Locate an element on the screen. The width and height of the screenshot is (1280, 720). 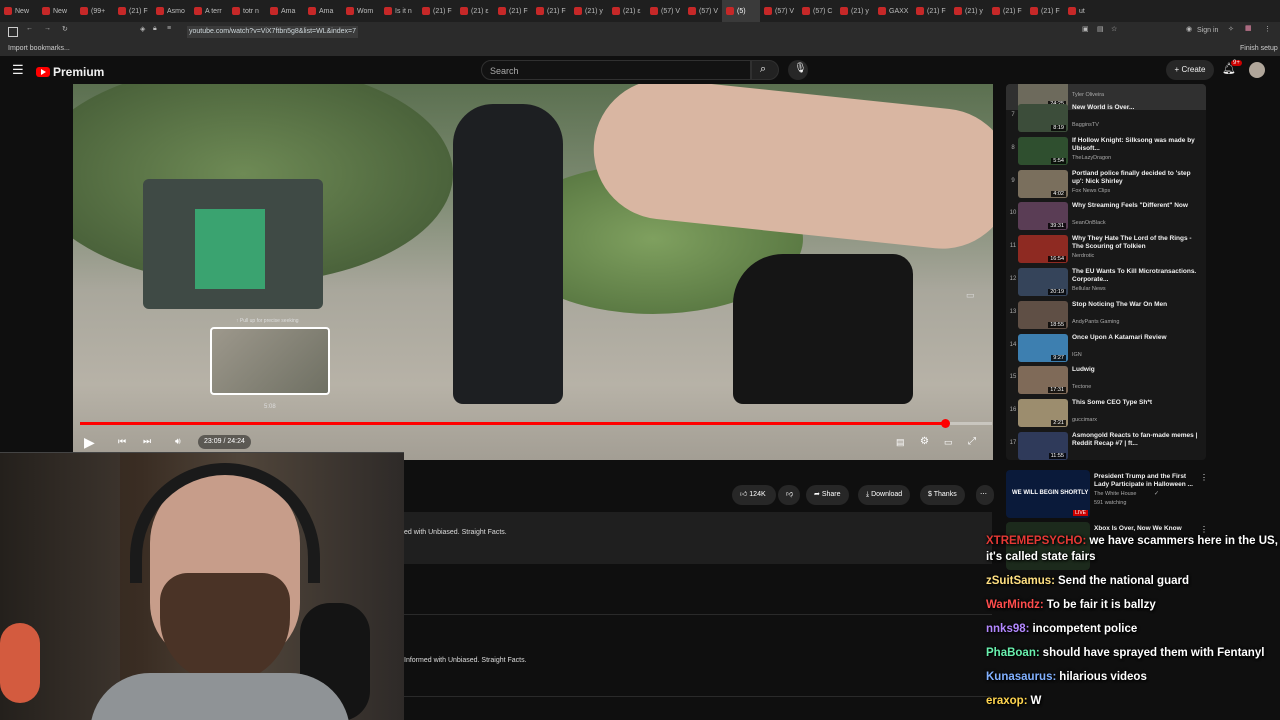
like-button: 👍︎ 124K is located at coordinates (754, 495).